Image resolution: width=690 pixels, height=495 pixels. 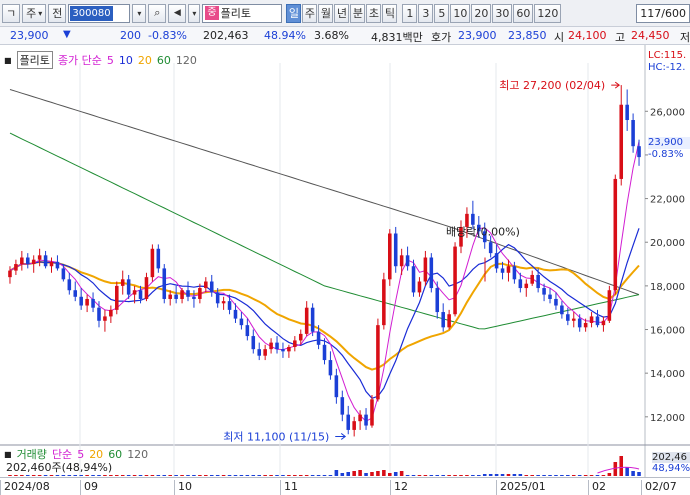 I want to click on price-marker-value: 23,900, so click(x=669, y=143).